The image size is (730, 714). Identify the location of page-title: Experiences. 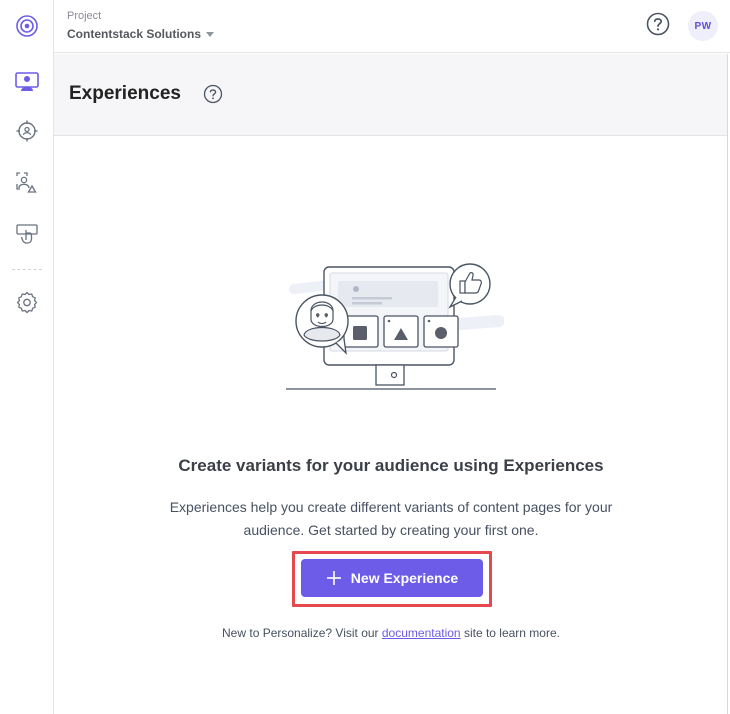
(125, 93).